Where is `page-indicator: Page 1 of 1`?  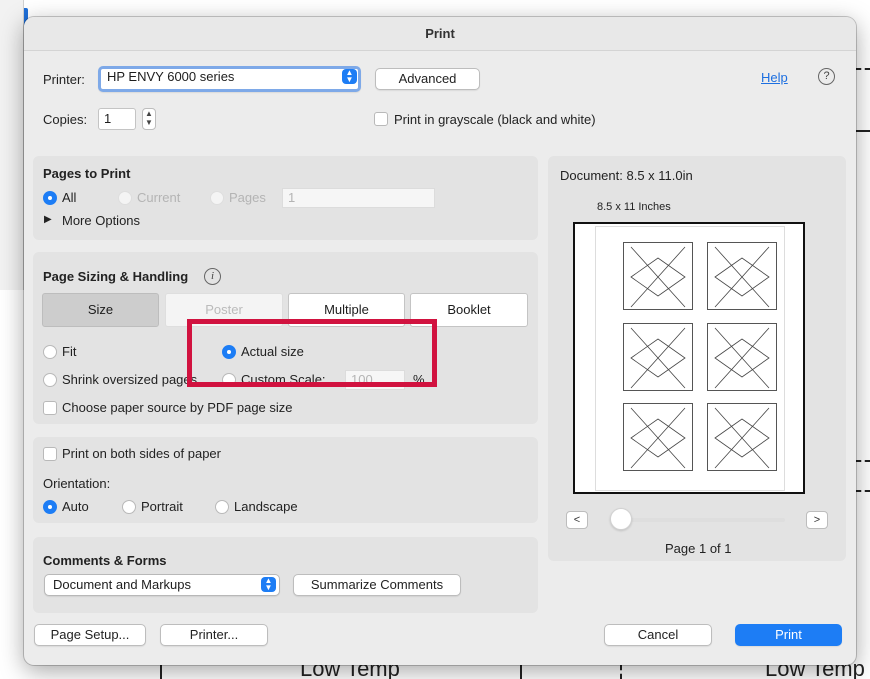
page-indicator: Page 1 of 1 is located at coordinates (698, 548).